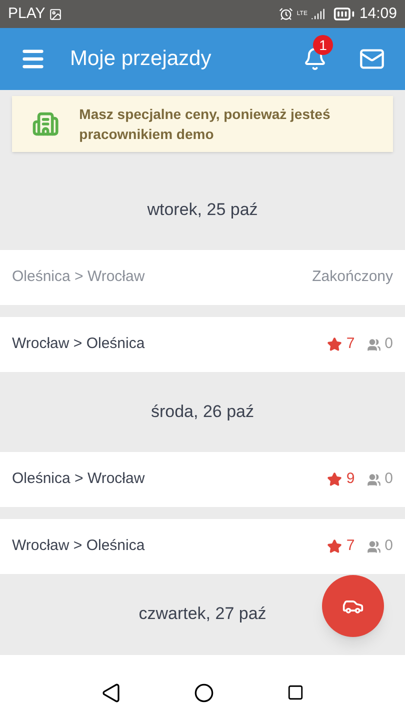 This screenshot has width=405, height=720. I want to click on notification-badge: 1, so click(323, 45).